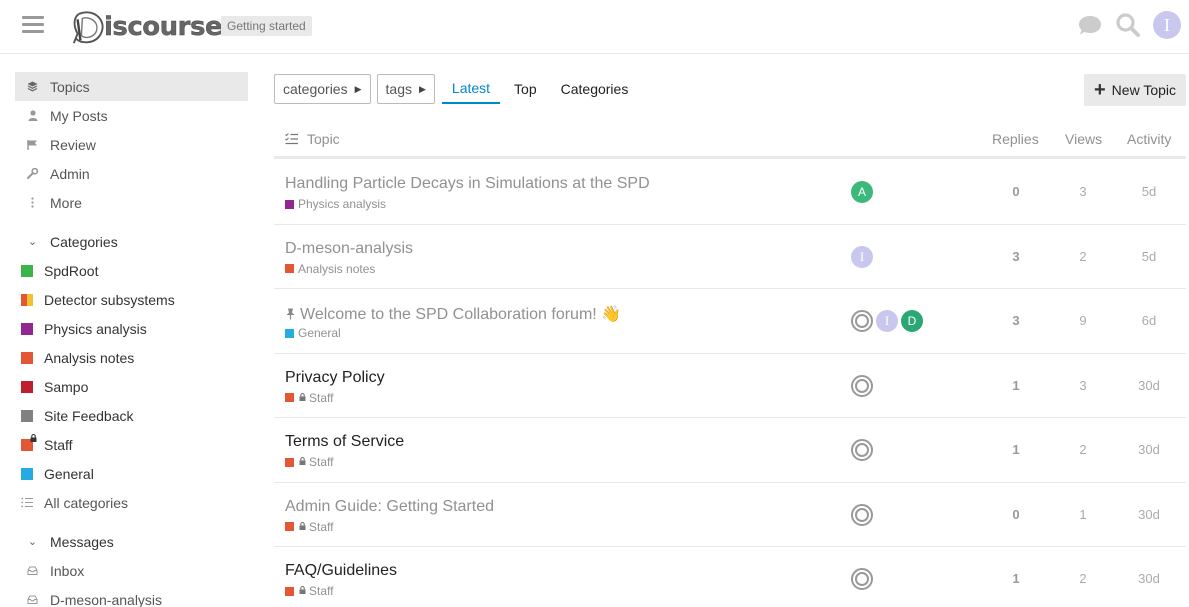  I want to click on search-icon, so click(1128, 25).